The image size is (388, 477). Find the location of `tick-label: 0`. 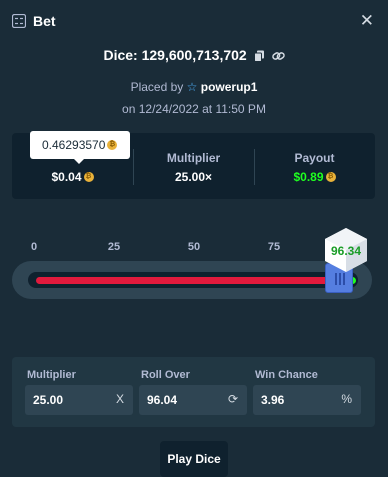

tick-label: 0 is located at coordinates (34, 247).